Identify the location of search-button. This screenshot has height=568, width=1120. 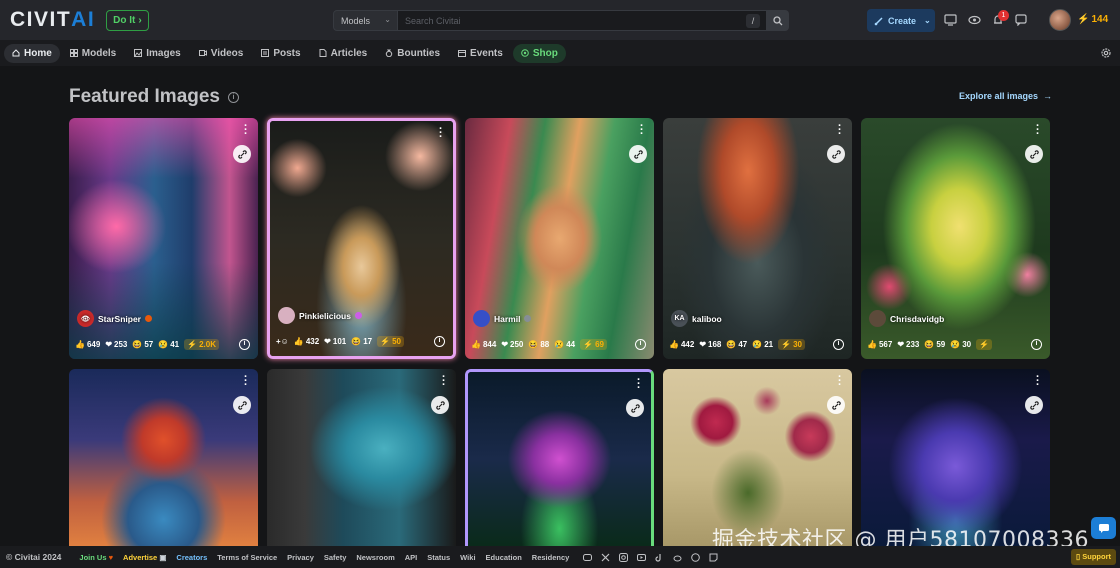
(778, 20).